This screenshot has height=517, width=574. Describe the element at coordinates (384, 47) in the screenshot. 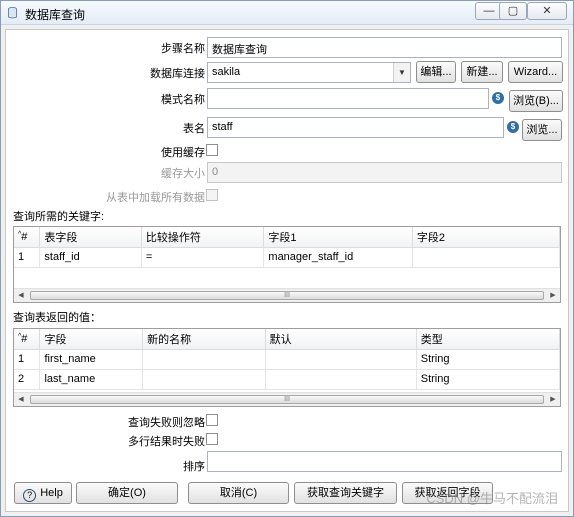

I see `step-name-input: 数据库查询` at that location.